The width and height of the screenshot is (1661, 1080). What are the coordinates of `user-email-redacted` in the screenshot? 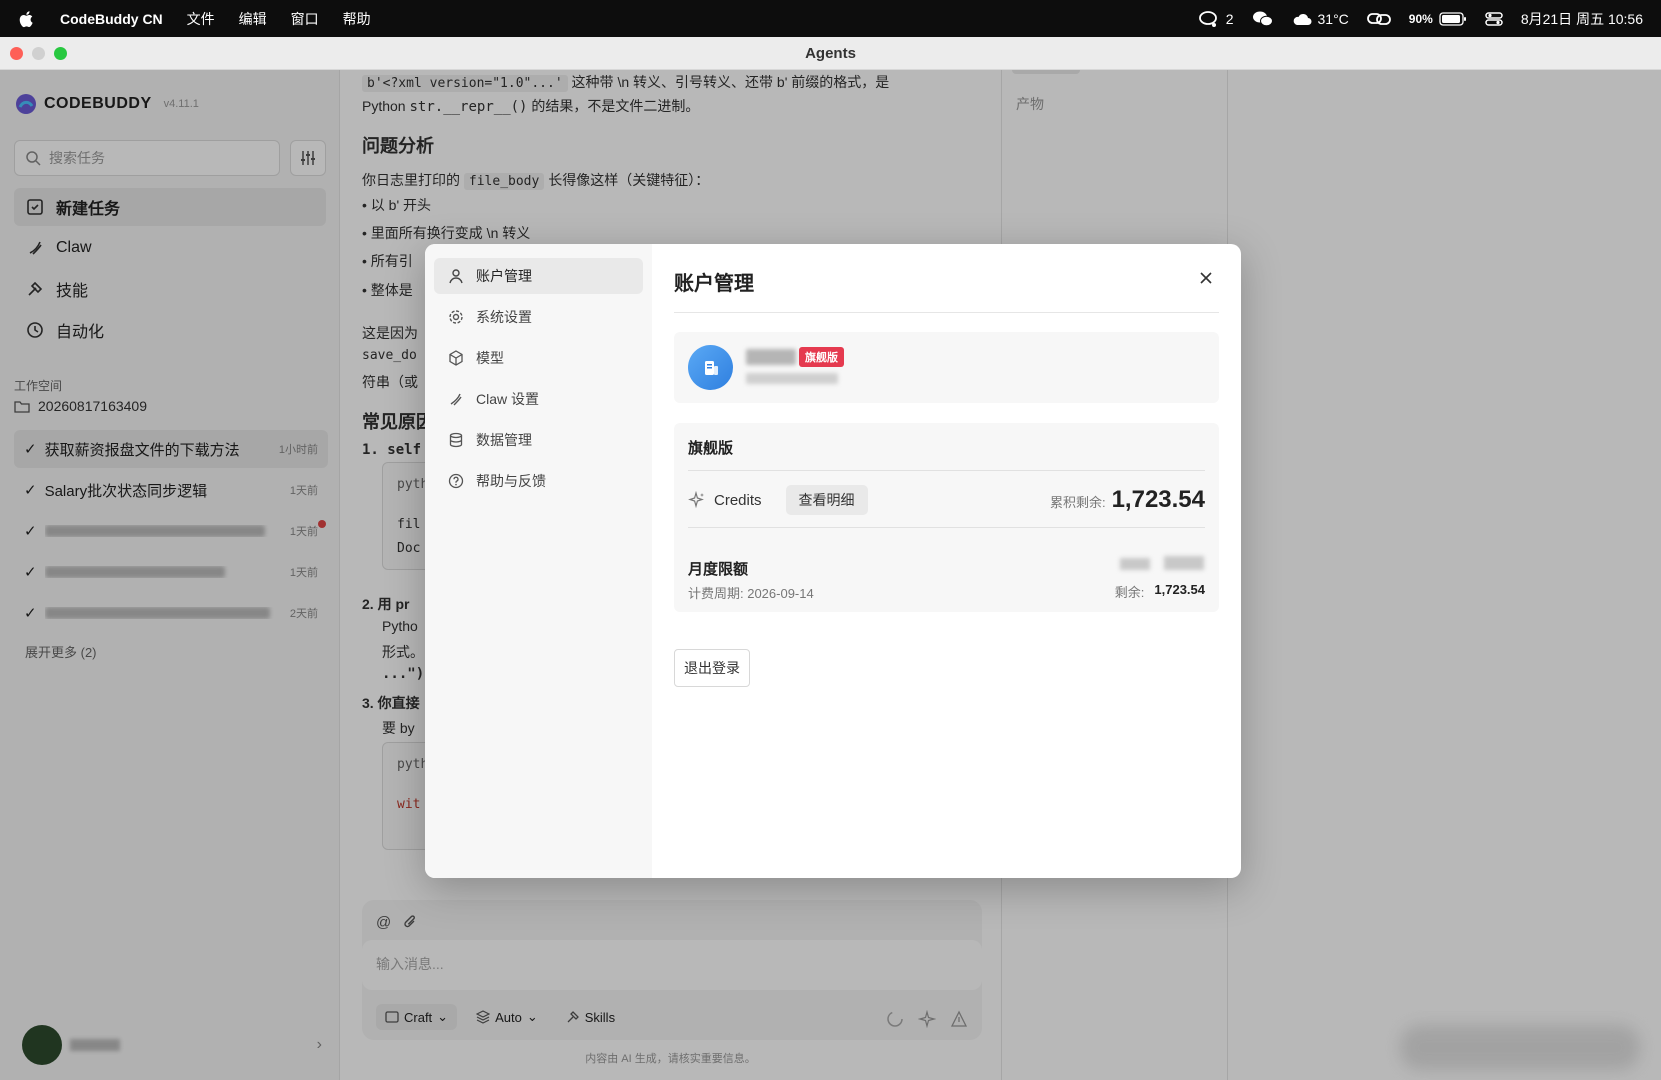 It's located at (792, 378).